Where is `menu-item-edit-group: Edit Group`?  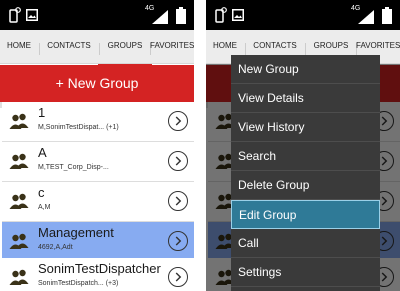
menu-item-edit-group: Edit Group is located at coordinates (305, 214).